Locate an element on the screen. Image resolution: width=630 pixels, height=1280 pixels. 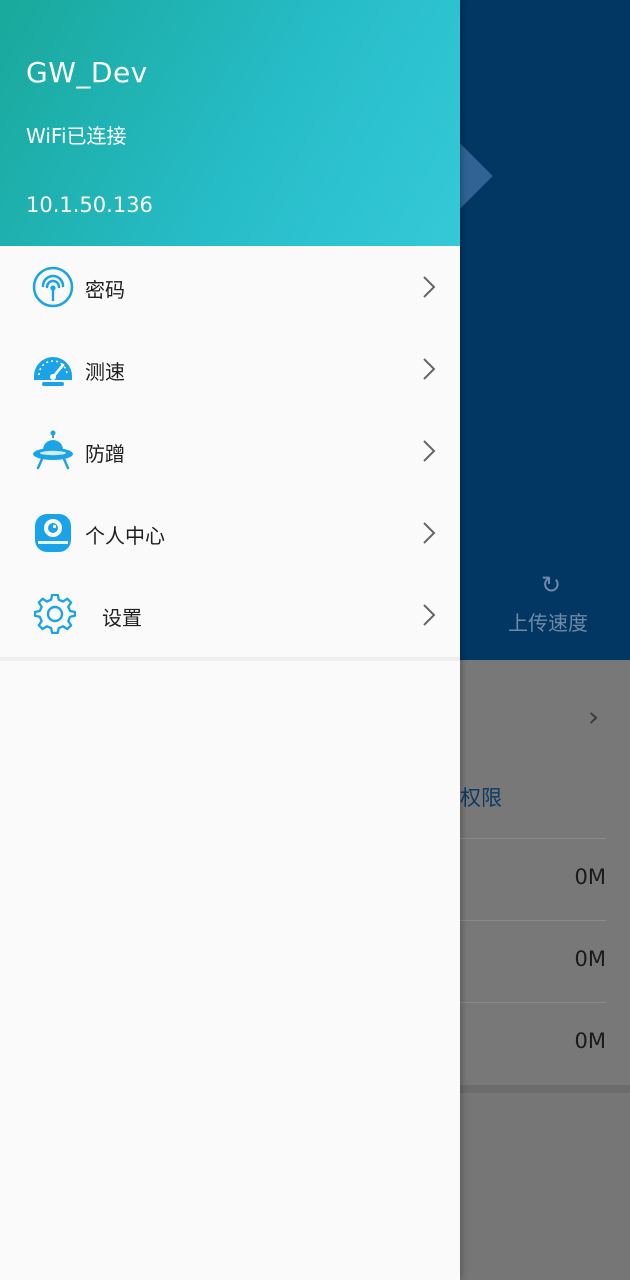
menu-item-anti-leech: 防蹭 is located at coordinates (230, 451).